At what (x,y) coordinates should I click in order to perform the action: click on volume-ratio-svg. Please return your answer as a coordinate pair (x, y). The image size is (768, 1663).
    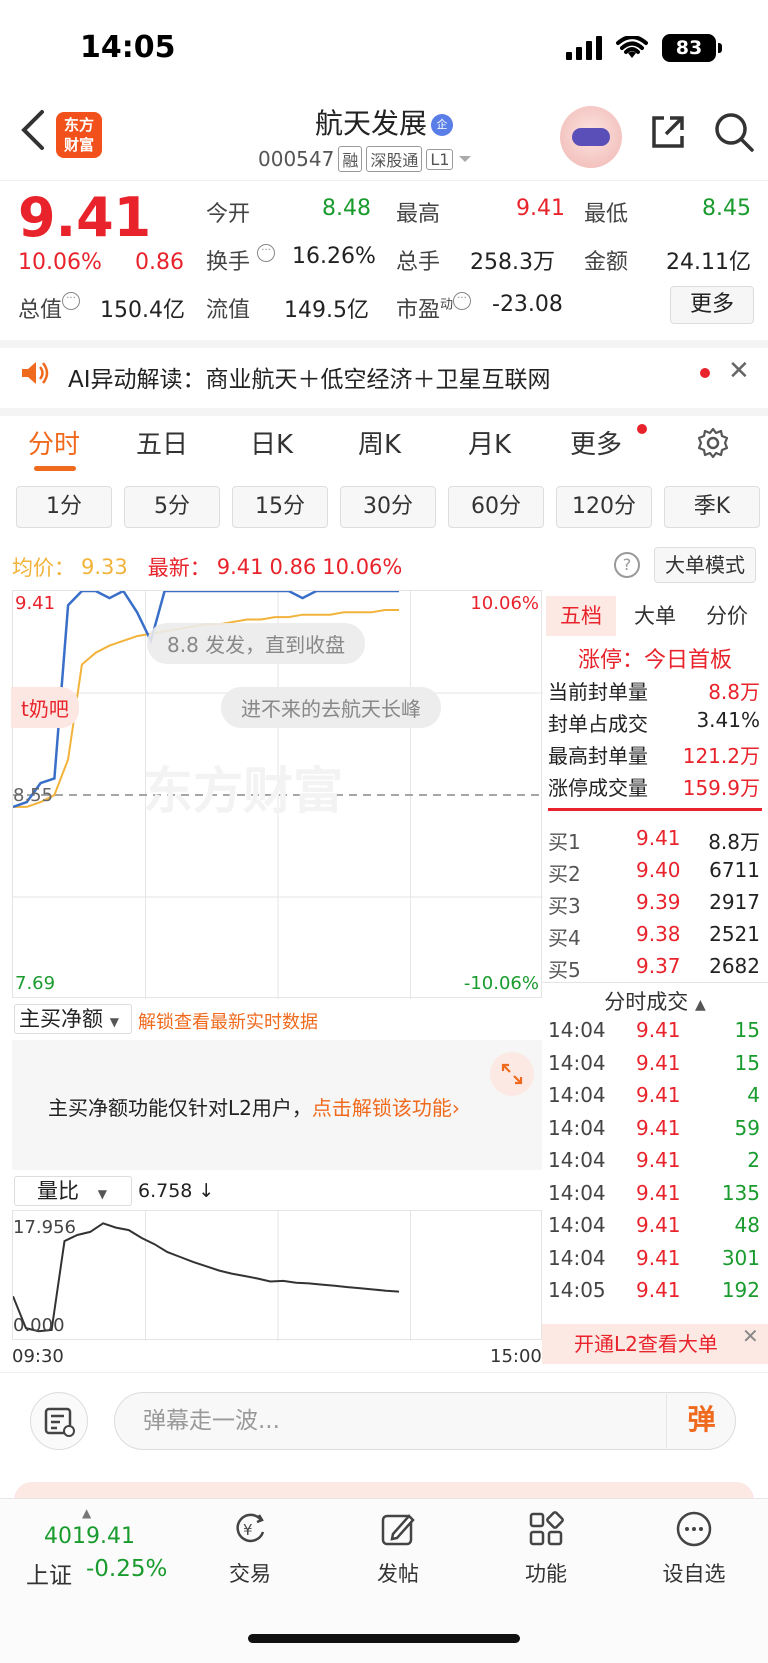
    Looking at the image, I should click on (212, 1276).